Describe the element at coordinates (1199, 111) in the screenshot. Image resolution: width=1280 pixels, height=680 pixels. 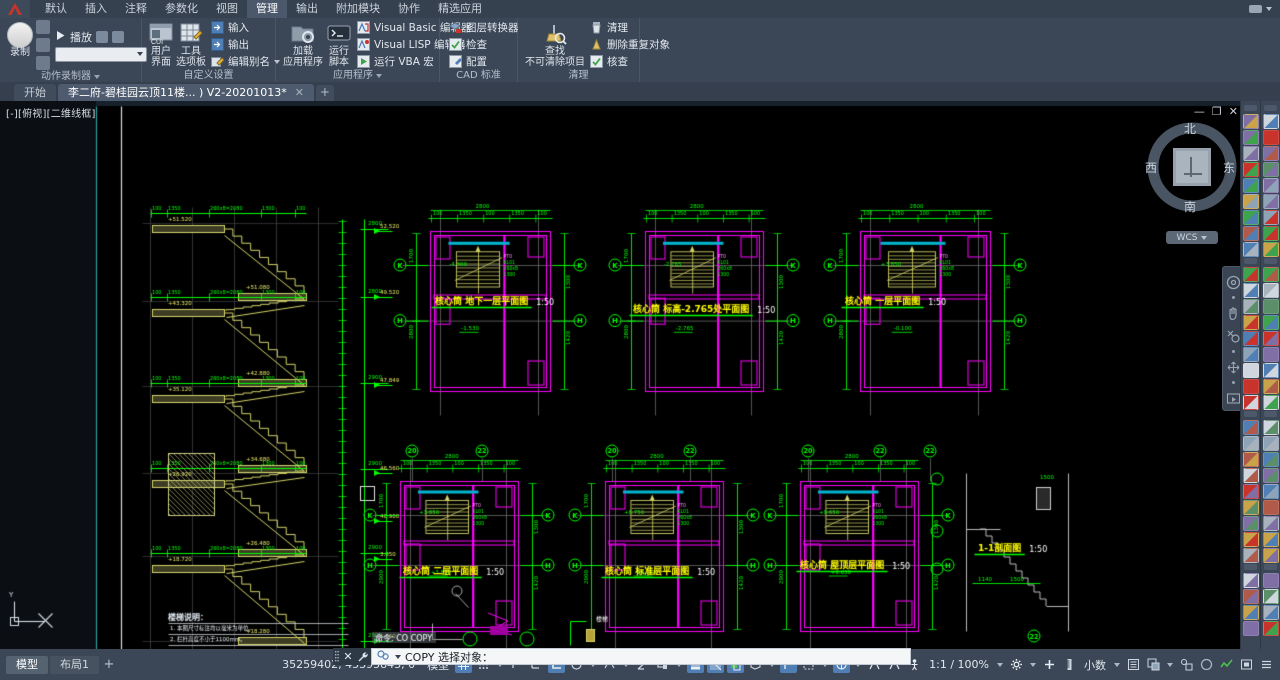
I see `minimize-icon: —` at that location.